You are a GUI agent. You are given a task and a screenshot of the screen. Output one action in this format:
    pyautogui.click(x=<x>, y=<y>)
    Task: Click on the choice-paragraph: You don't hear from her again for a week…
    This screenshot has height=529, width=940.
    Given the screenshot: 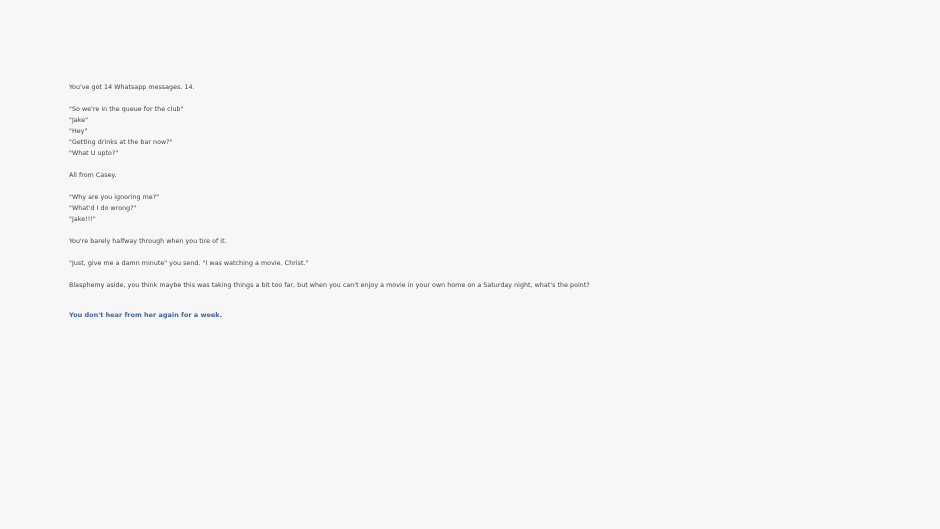 What is the action you would take?
    pyautogui.click(x=479, y=311)
    